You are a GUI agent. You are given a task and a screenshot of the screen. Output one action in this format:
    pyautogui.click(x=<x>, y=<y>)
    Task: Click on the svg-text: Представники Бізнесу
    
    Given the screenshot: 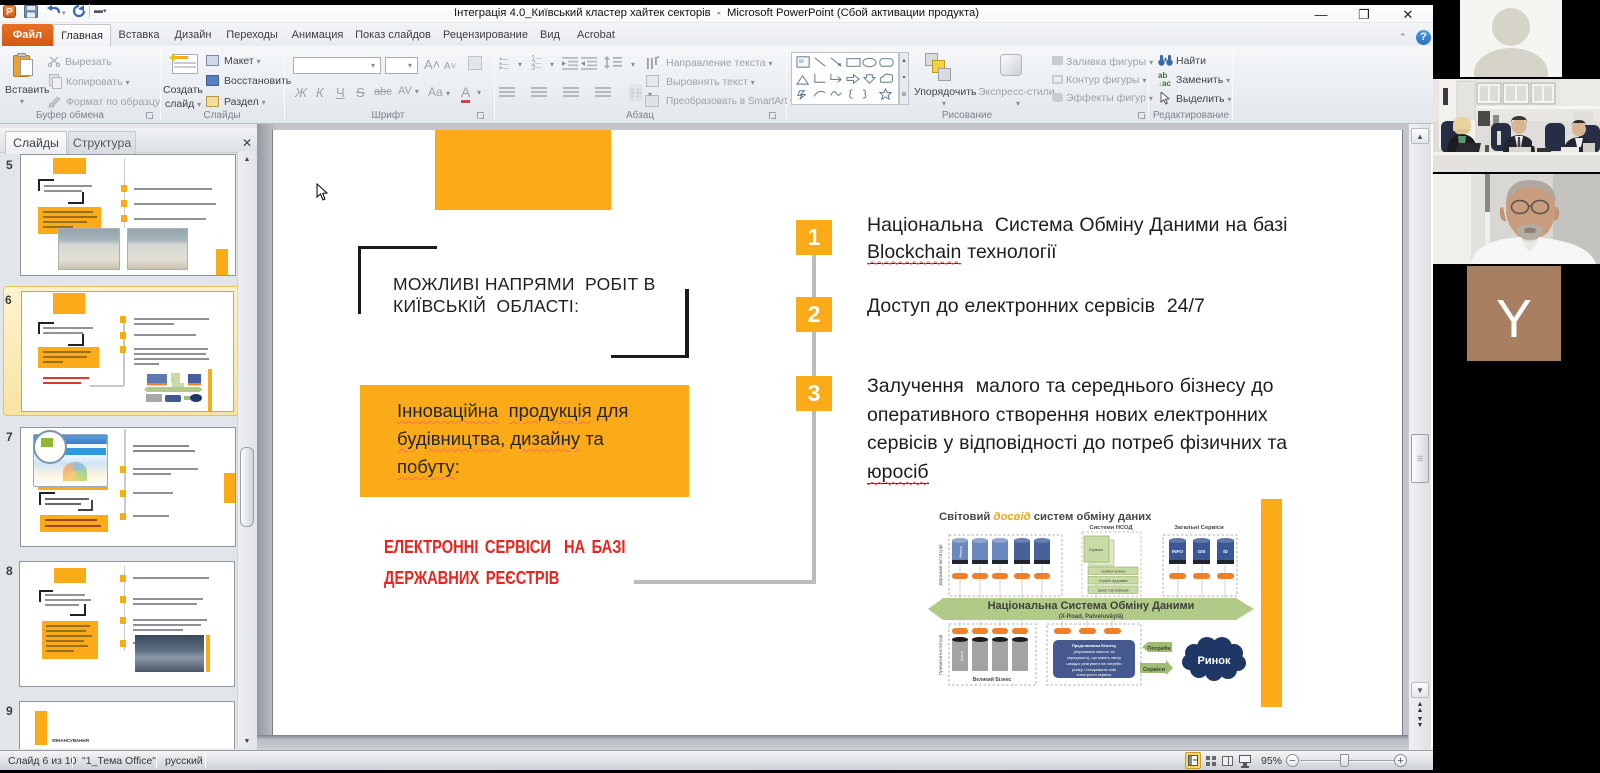 What is the action you would take?
    pyautogui.click(x=1094, y=645)
    